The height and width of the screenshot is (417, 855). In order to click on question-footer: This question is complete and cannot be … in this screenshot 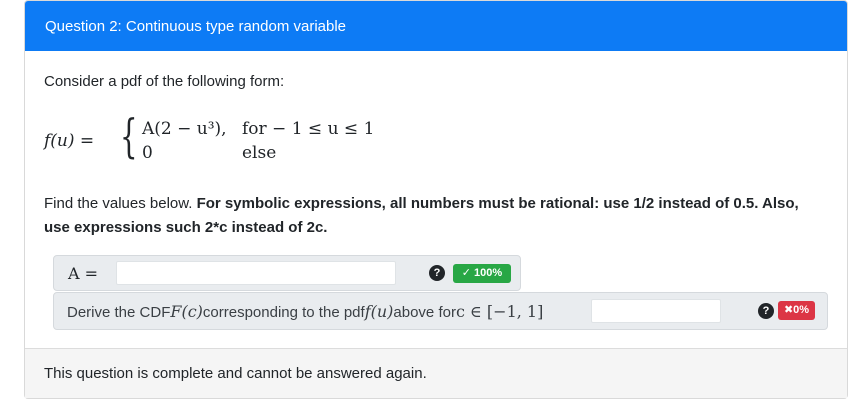, I will do `click(436, 373)`.